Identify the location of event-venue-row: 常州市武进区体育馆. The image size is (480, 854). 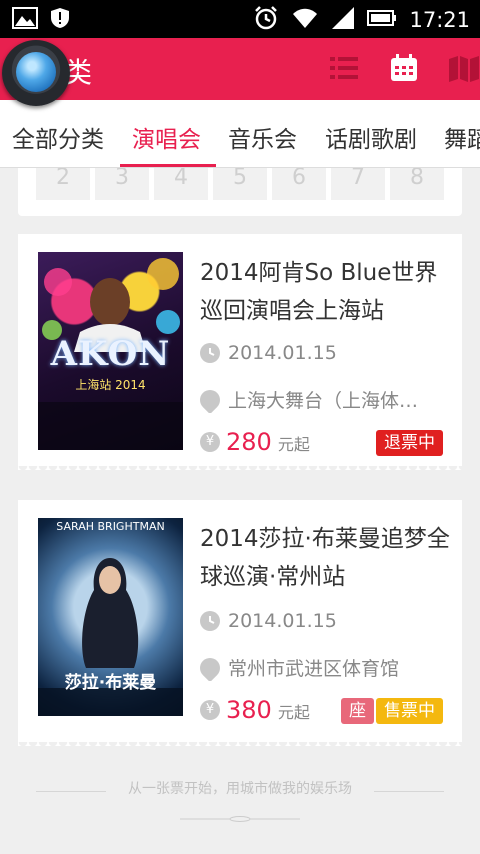
(322, 667).